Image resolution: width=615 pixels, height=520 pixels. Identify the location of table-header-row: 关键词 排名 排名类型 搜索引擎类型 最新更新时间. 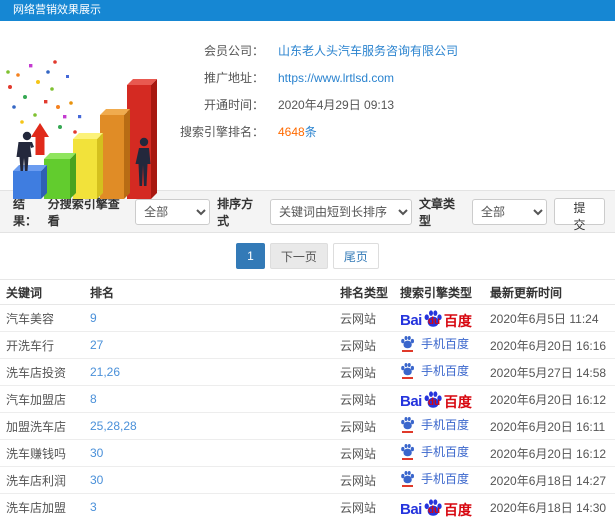
(307, 292).